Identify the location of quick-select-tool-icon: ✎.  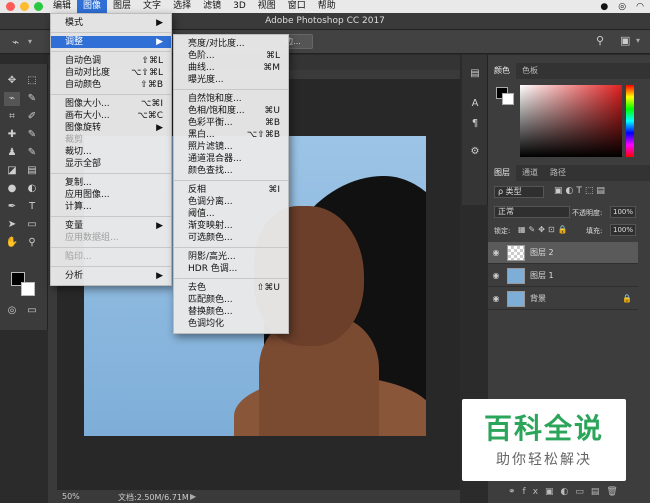
(32, 99).